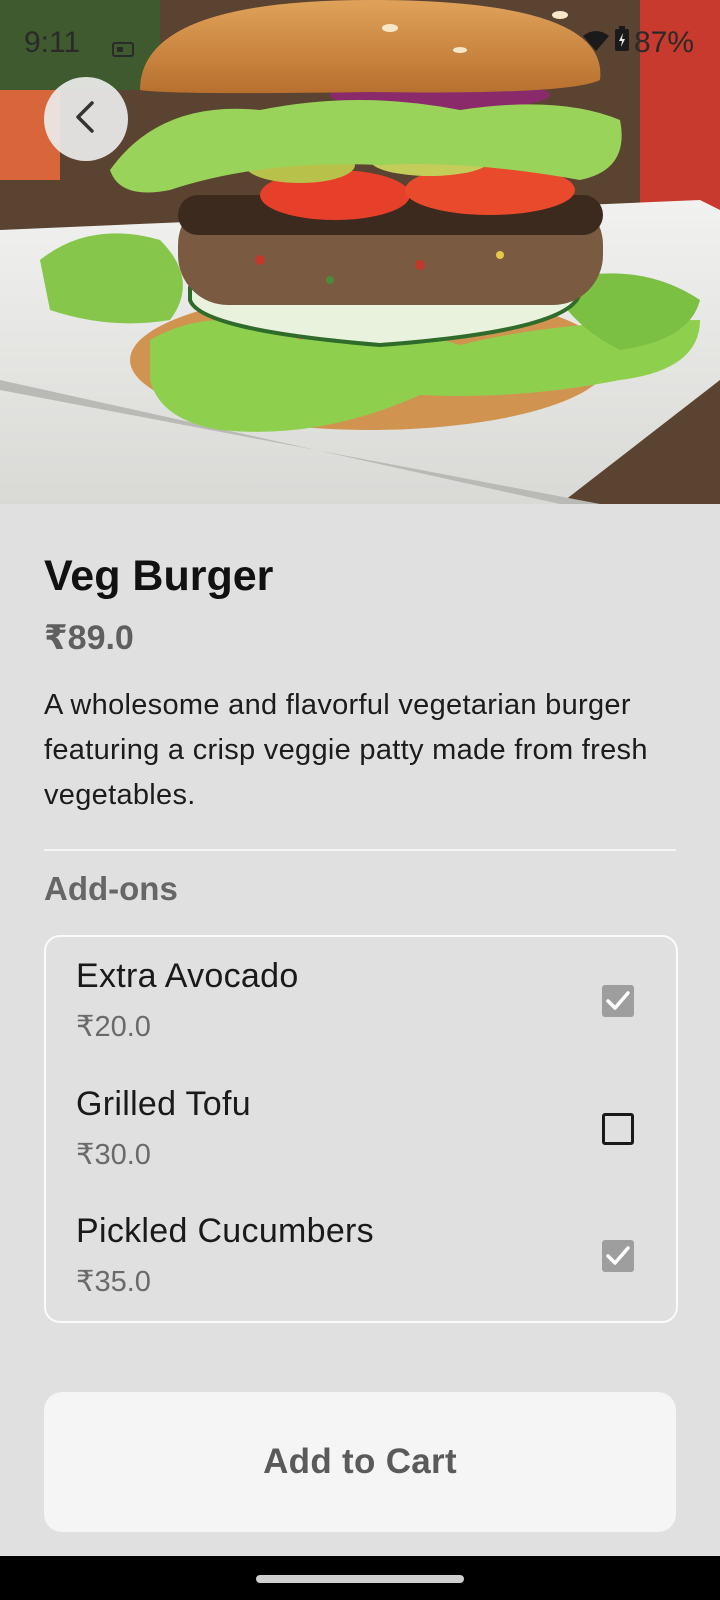  What do you see at coordinates (113, 1155) in the screenshot?
I see `addon-price: ₹30.0` at bounding box center [113, 1155].